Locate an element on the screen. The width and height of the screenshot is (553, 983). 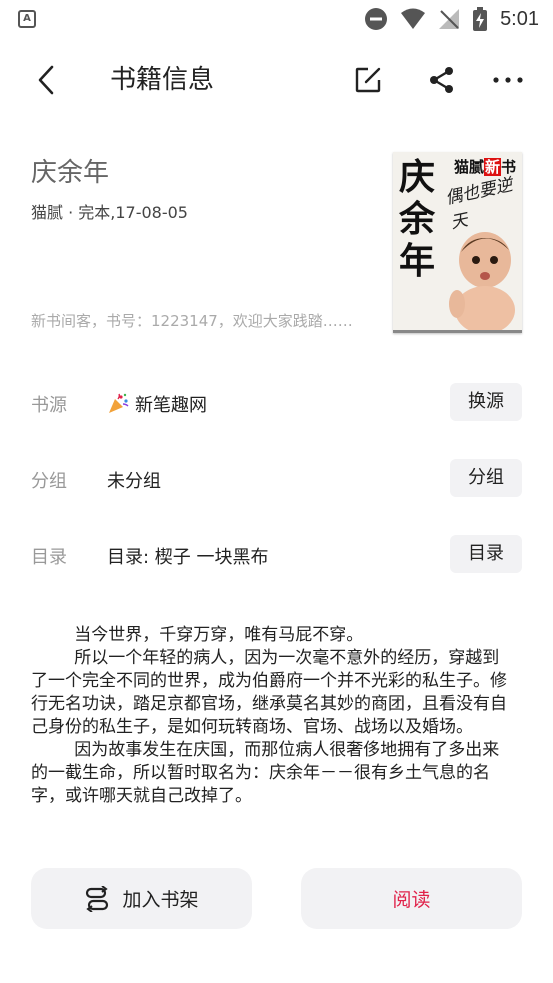
more-icon is located at coordinates (508, 80).